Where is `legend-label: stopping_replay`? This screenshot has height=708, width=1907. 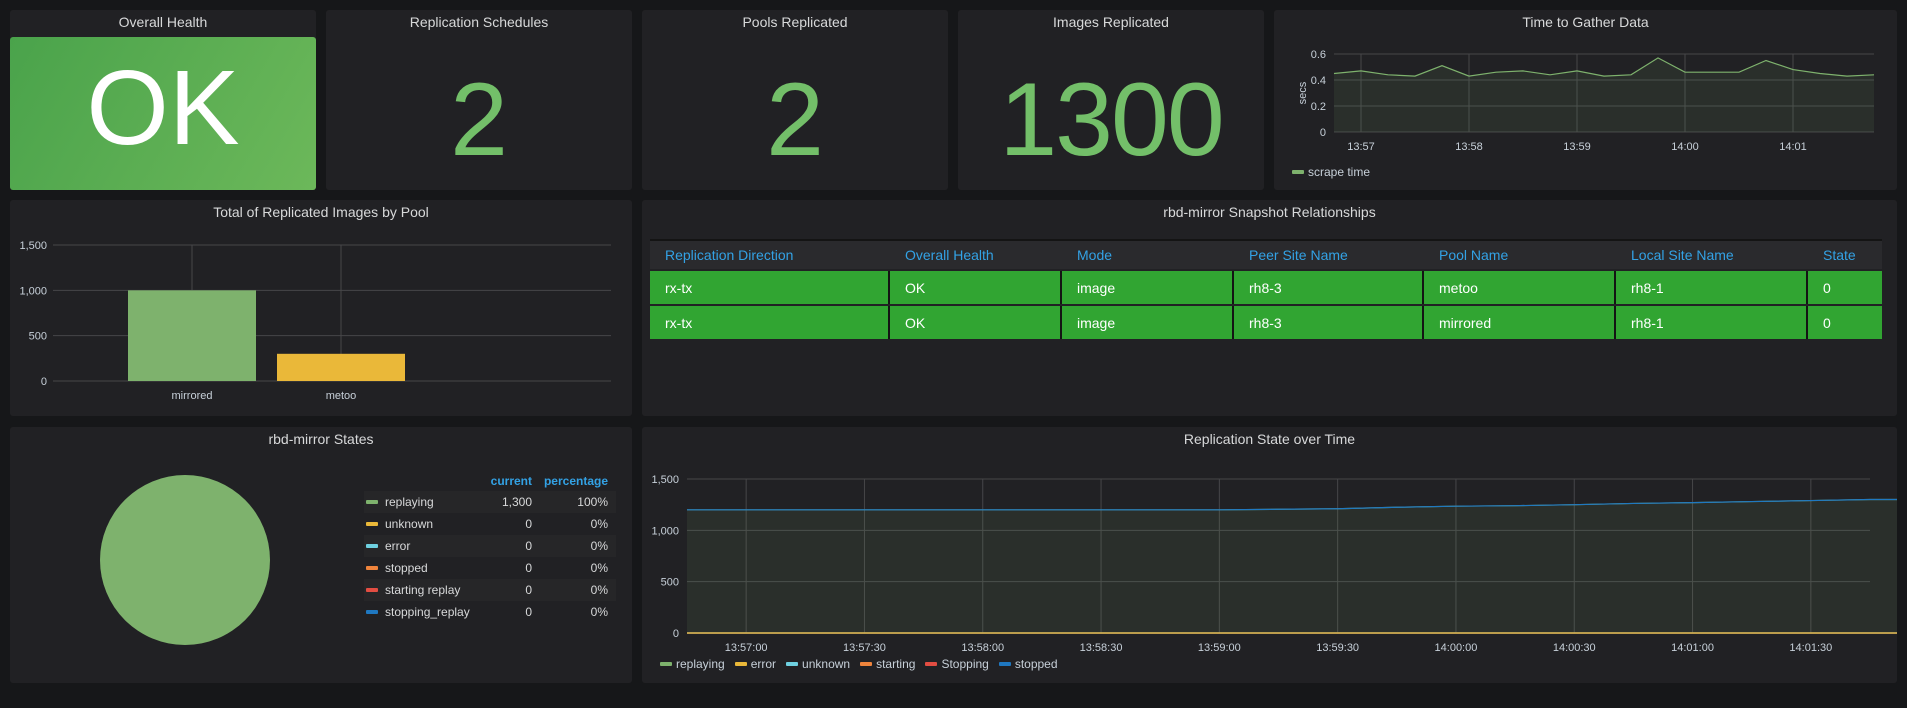 legend-label: stopping_replay is located at coordinates (427, 612).